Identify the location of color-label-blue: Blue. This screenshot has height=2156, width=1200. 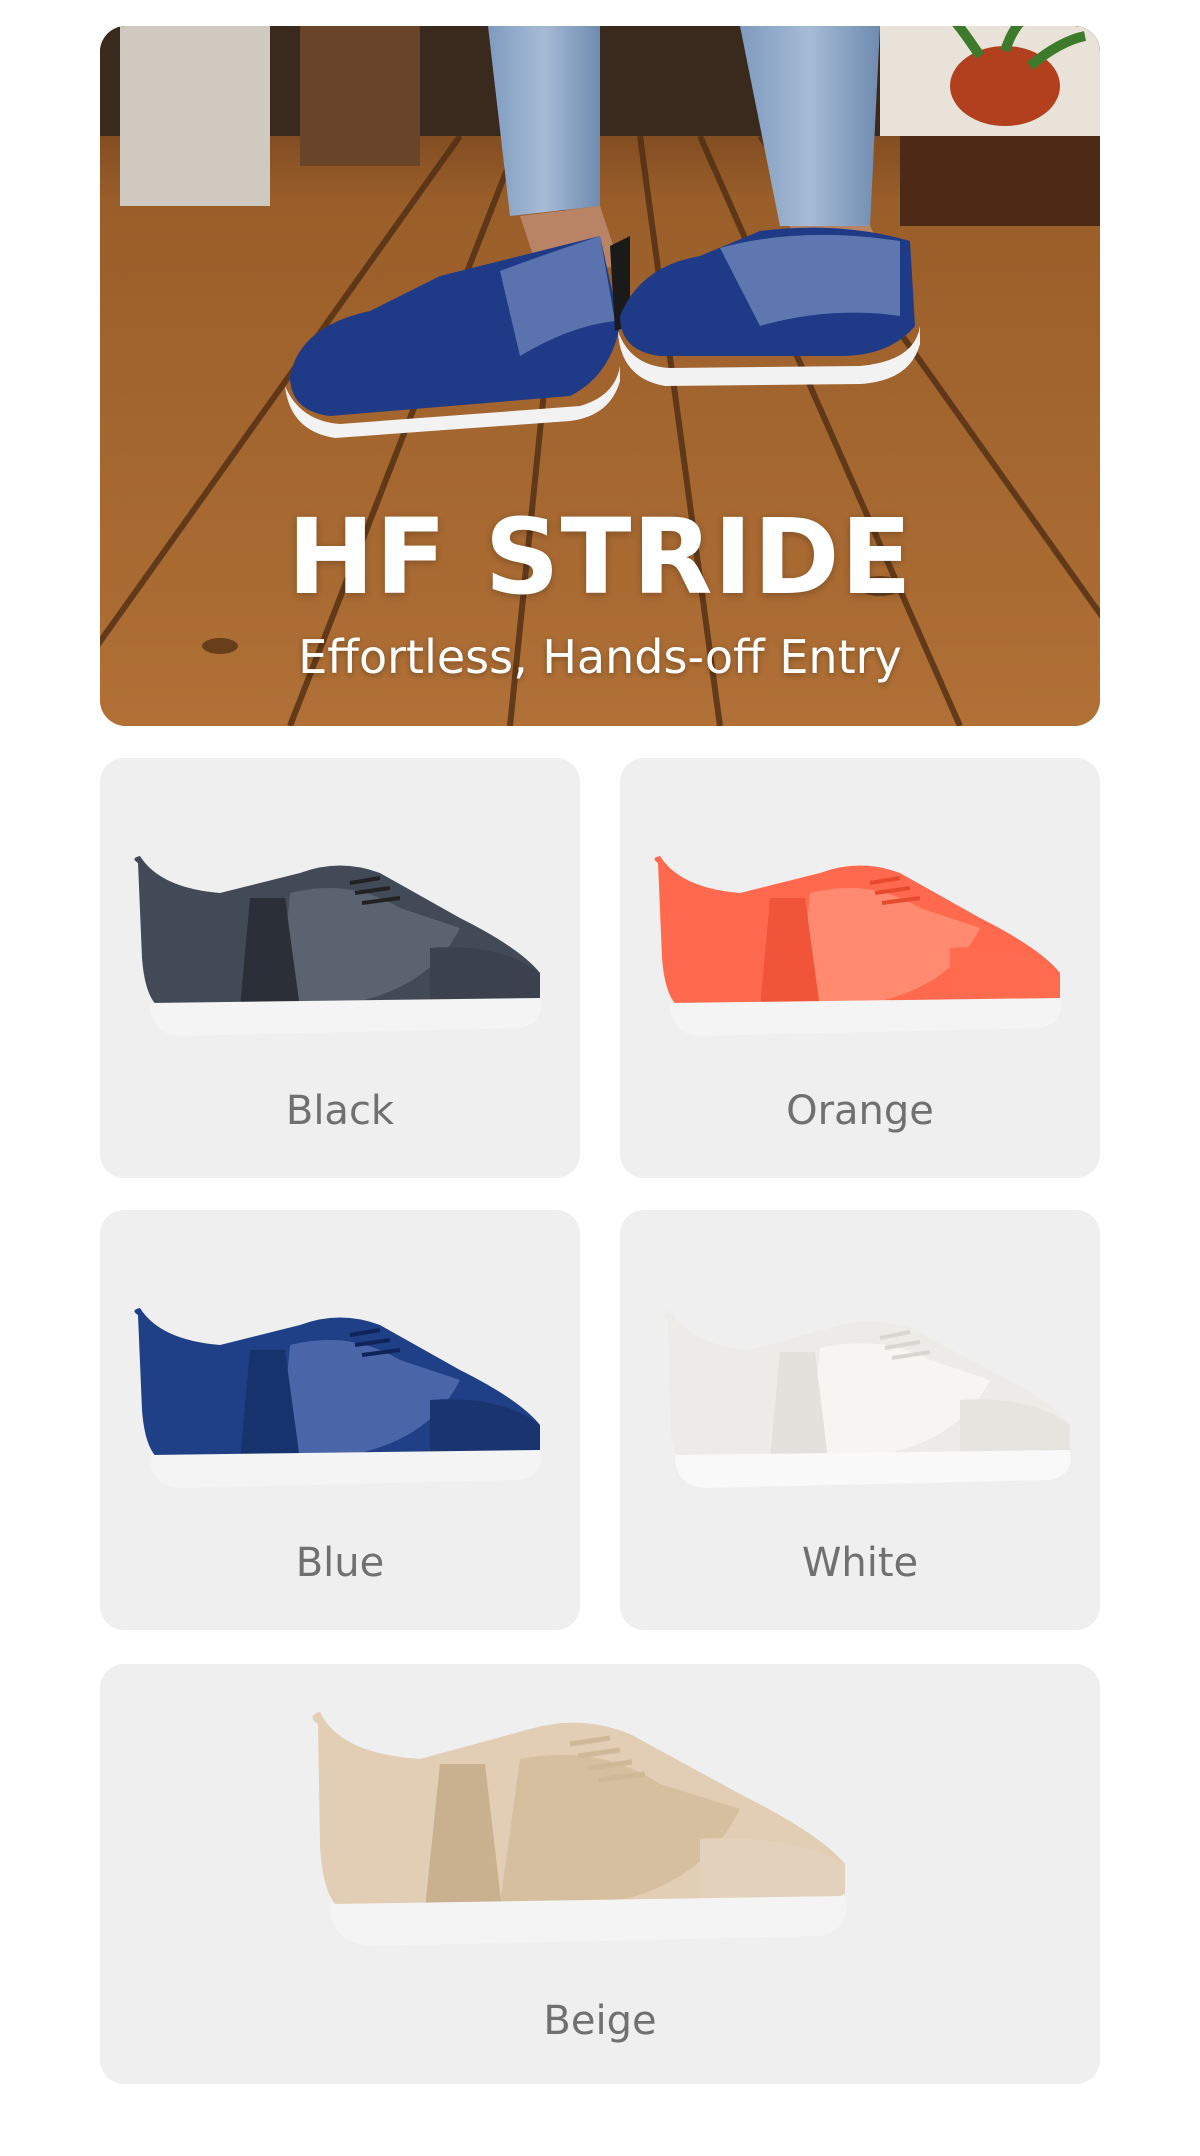
(340, 1563).